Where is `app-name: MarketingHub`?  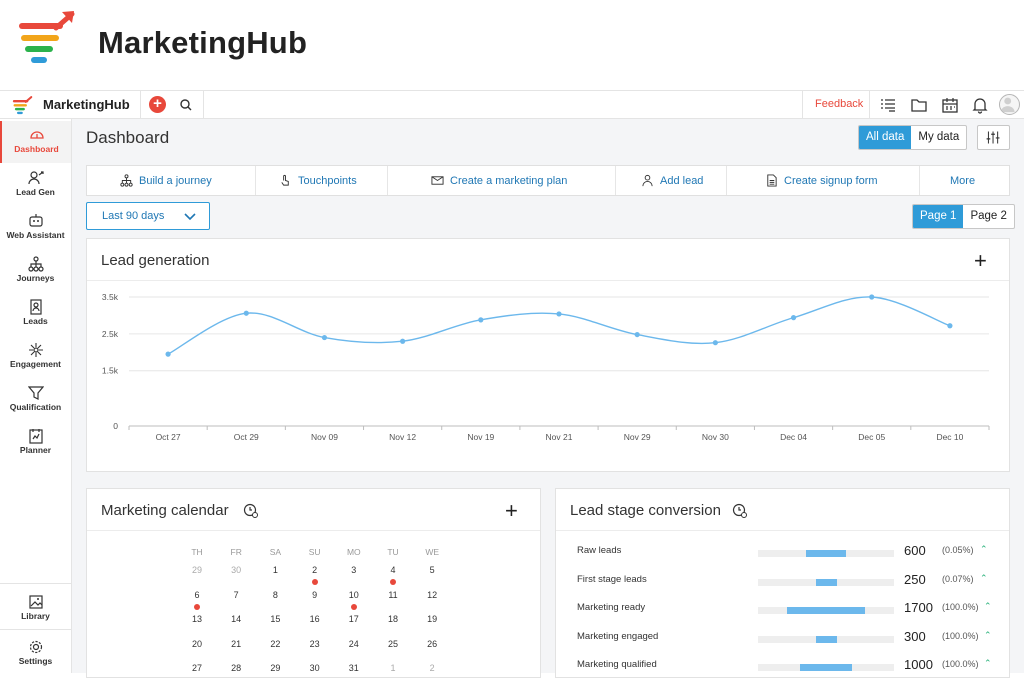
app-name: MarketingHub is located at coordinates (86, 104).